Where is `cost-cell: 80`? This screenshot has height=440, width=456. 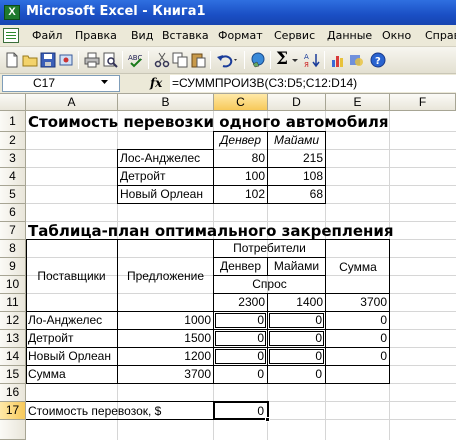
cost-cell: 80 is located at coordinates (239, 158).